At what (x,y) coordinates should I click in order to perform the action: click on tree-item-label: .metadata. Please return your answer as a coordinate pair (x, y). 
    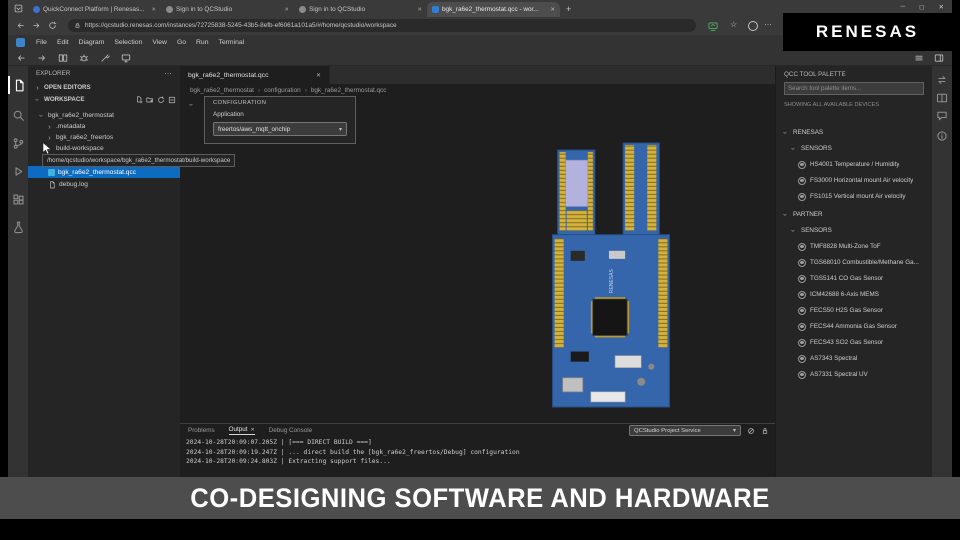
    Looking at the image, I should click on (71, 126).